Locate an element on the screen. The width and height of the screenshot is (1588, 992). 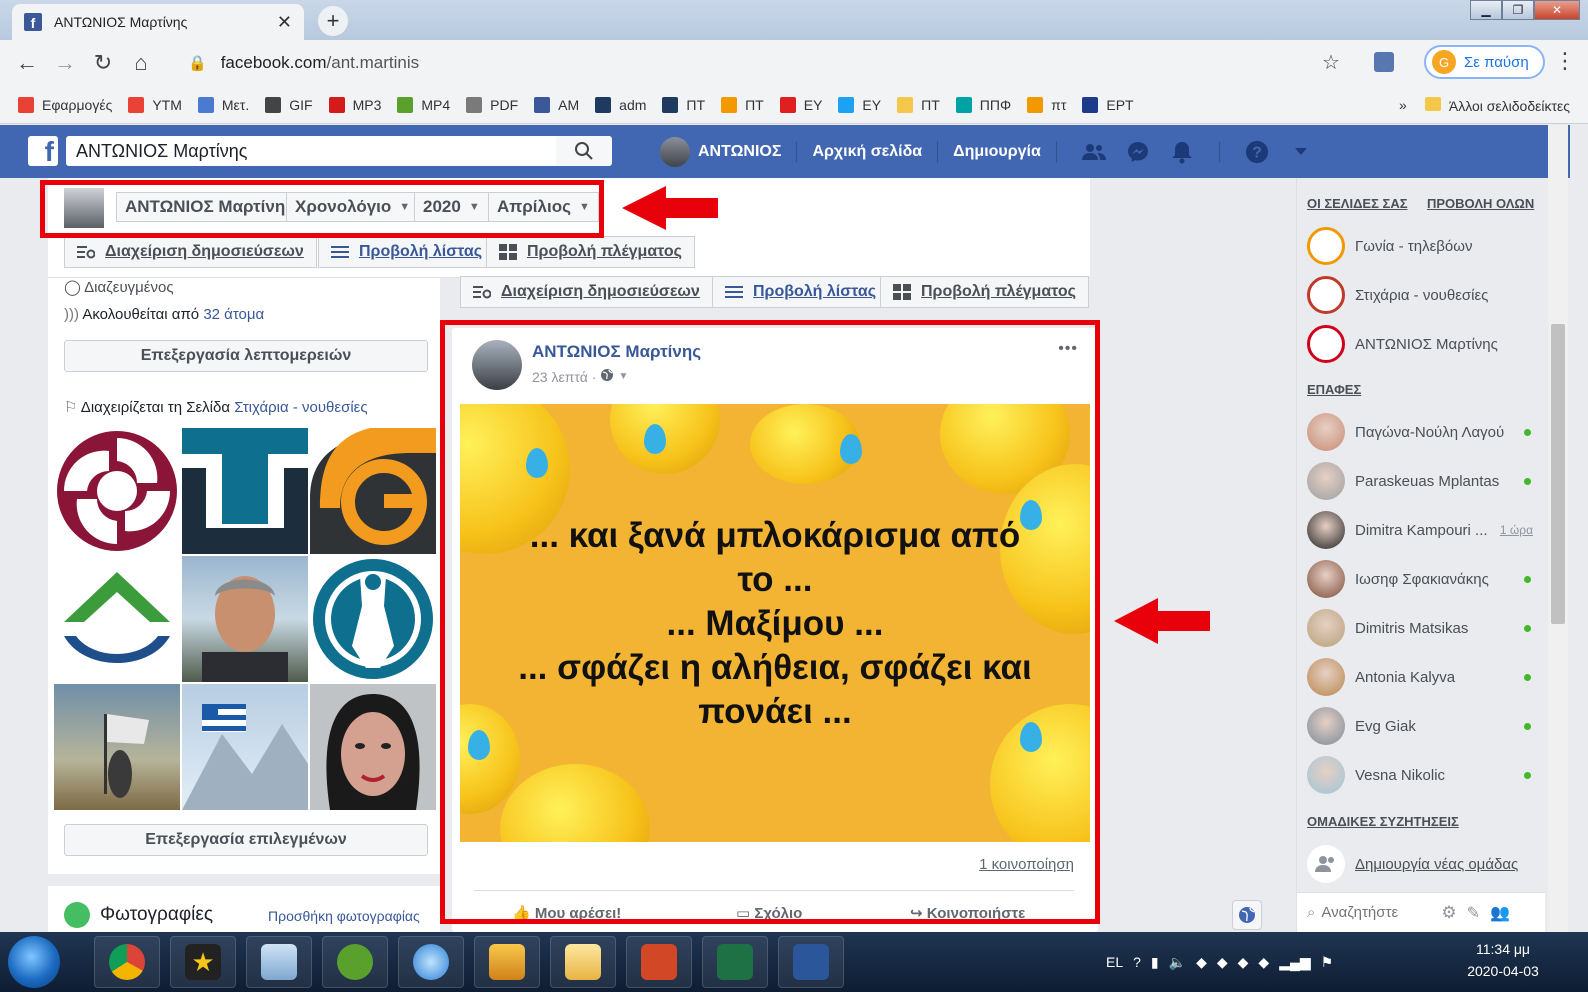
contact-item: Παγώνα-Νούλη Λαγού is located at coordinates (1422, 432).